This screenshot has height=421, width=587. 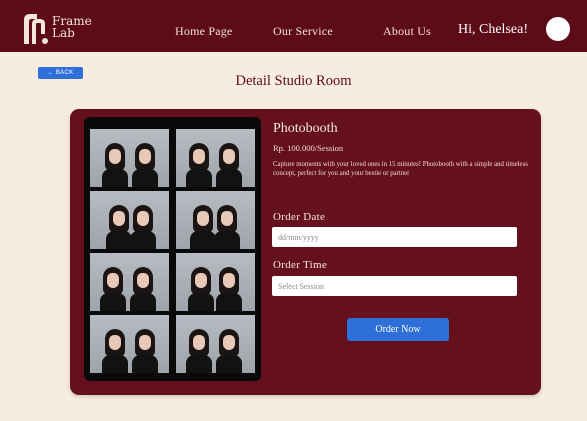 I want to click on nav-service-link: Our Service, so click(x=303, y=31).